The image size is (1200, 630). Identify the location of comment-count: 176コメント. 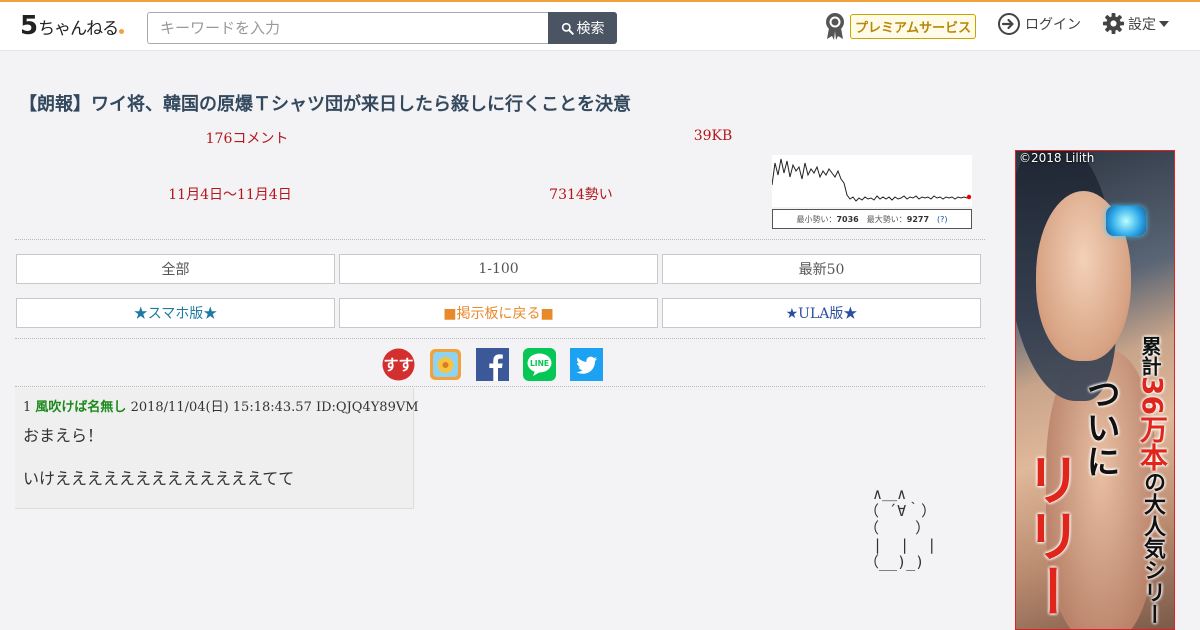
(247, 139).